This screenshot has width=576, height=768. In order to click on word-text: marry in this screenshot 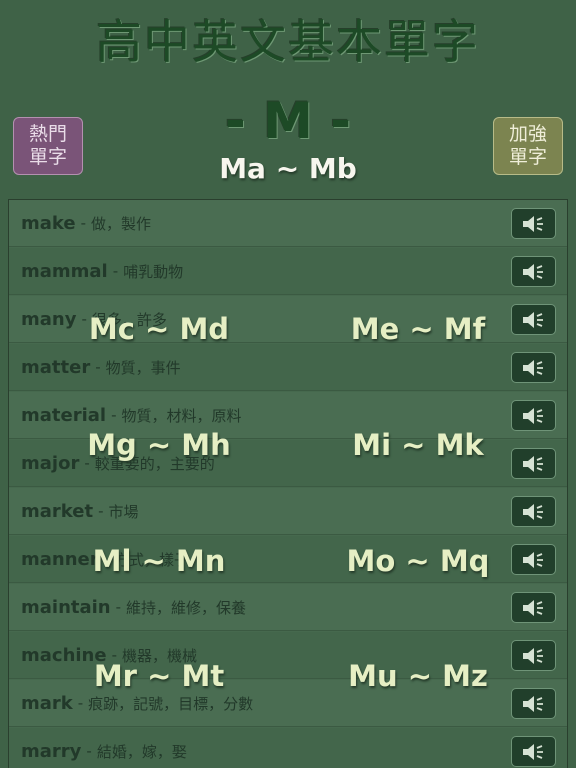, I will do `click(51, 751)`.